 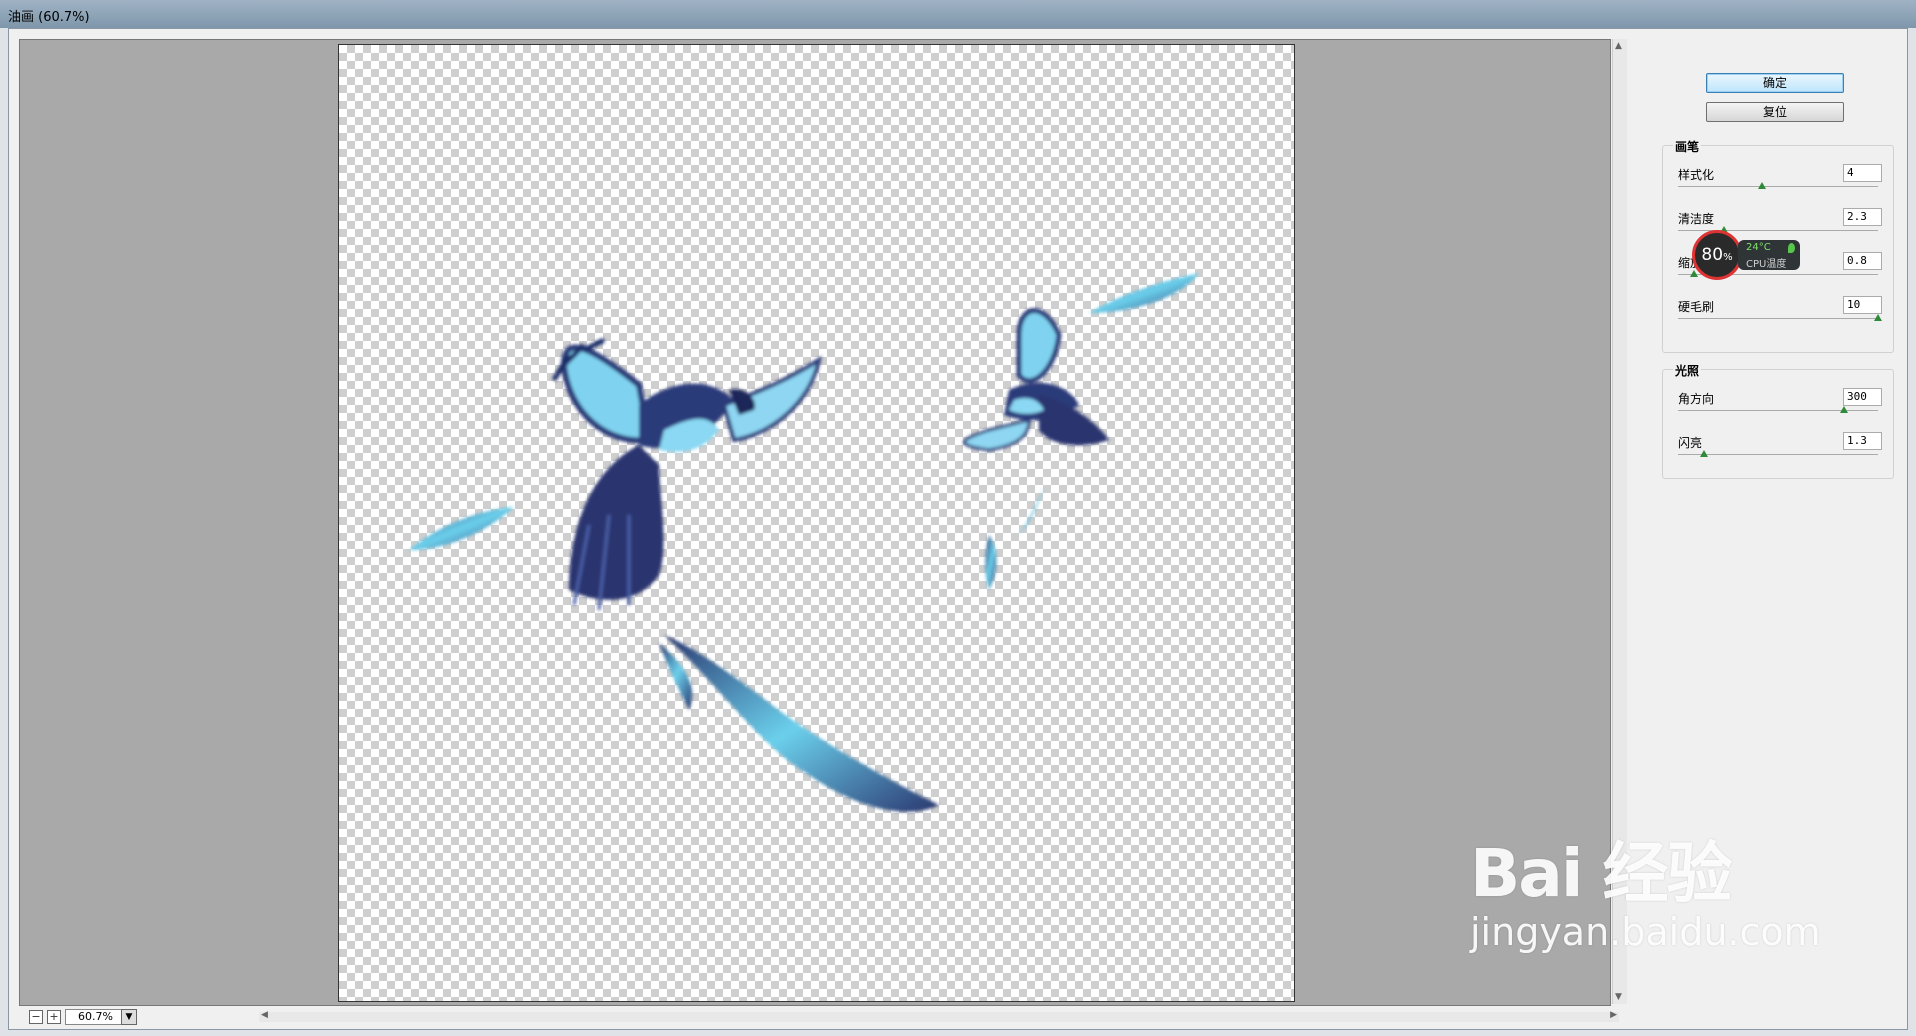 I want to click on cpu-percent-unit: %, so click(x=1728, y=257).